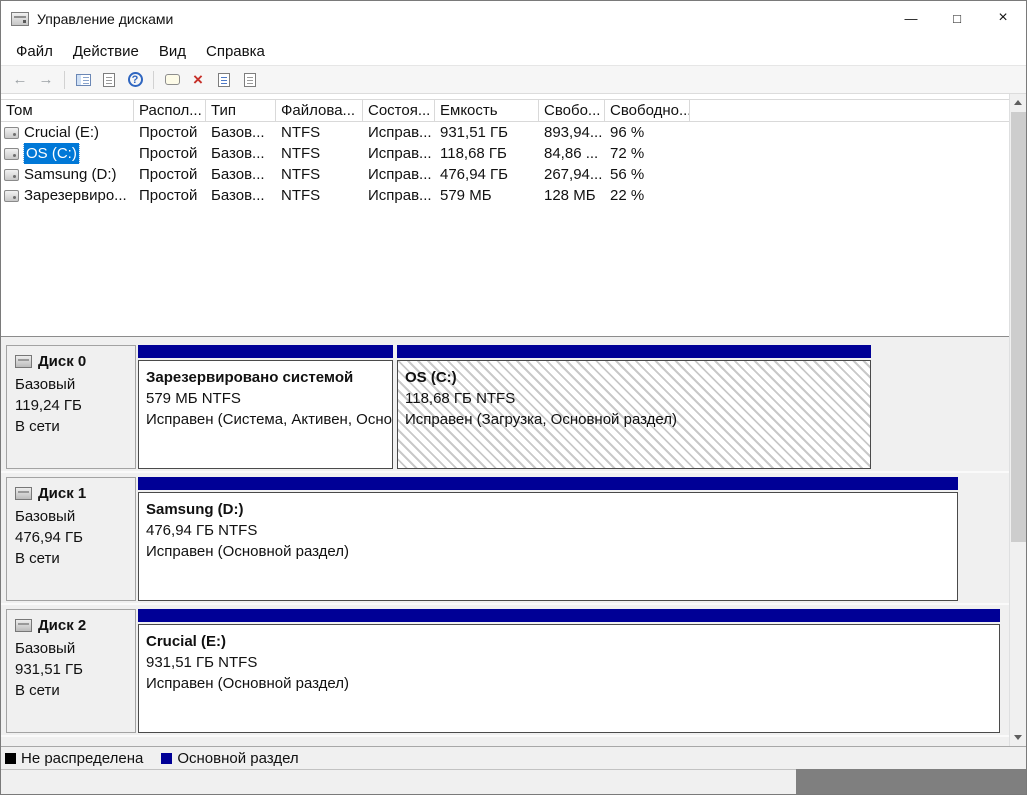  What do you see at coordinates (67, 110) in the screenshot?
I see `column-header-volume: Том` at bounding box center [67, 110].